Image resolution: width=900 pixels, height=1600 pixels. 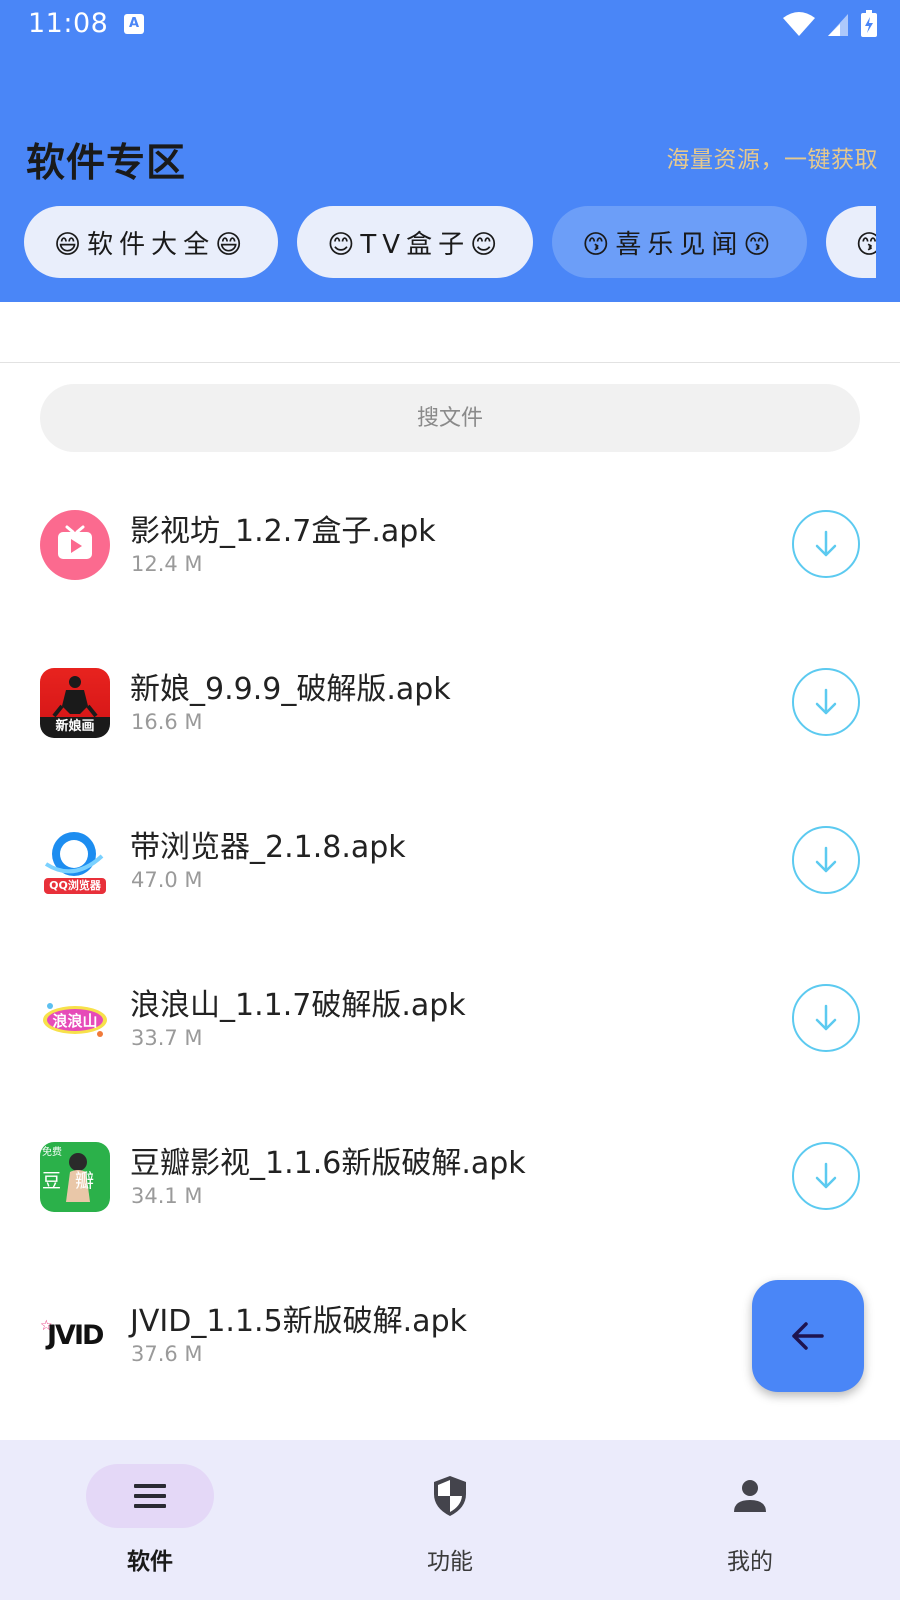 I want to click on list-item: 浪浪山 浪浪山_1.1.7破解版.apk 33.7 M, so click(x=450, y=1019).